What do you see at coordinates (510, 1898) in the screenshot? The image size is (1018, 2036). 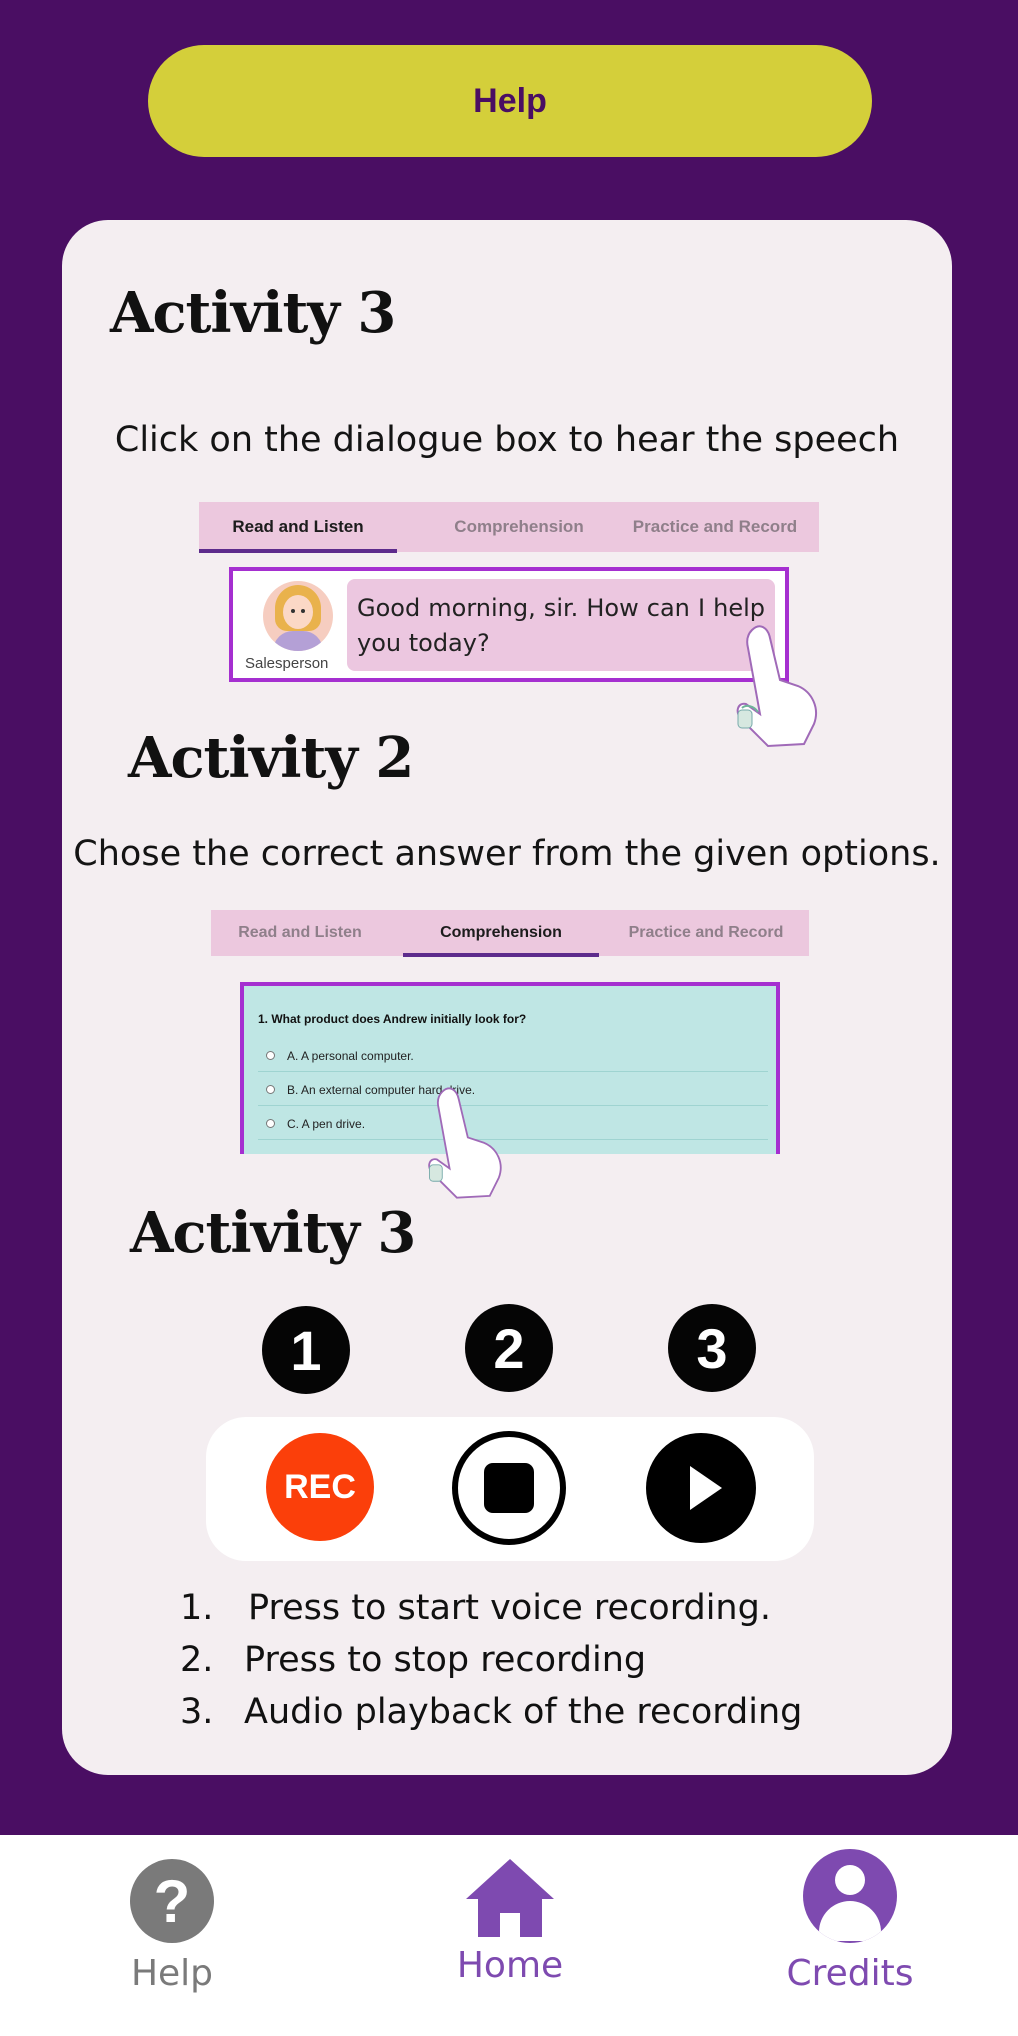 I see `home-icon` at bounding box center [510, 1898].